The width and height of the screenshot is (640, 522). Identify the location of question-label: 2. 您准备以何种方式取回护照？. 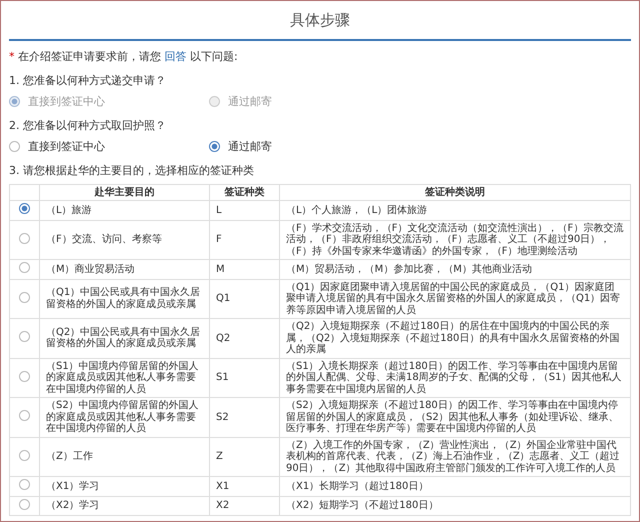
(88, 126).